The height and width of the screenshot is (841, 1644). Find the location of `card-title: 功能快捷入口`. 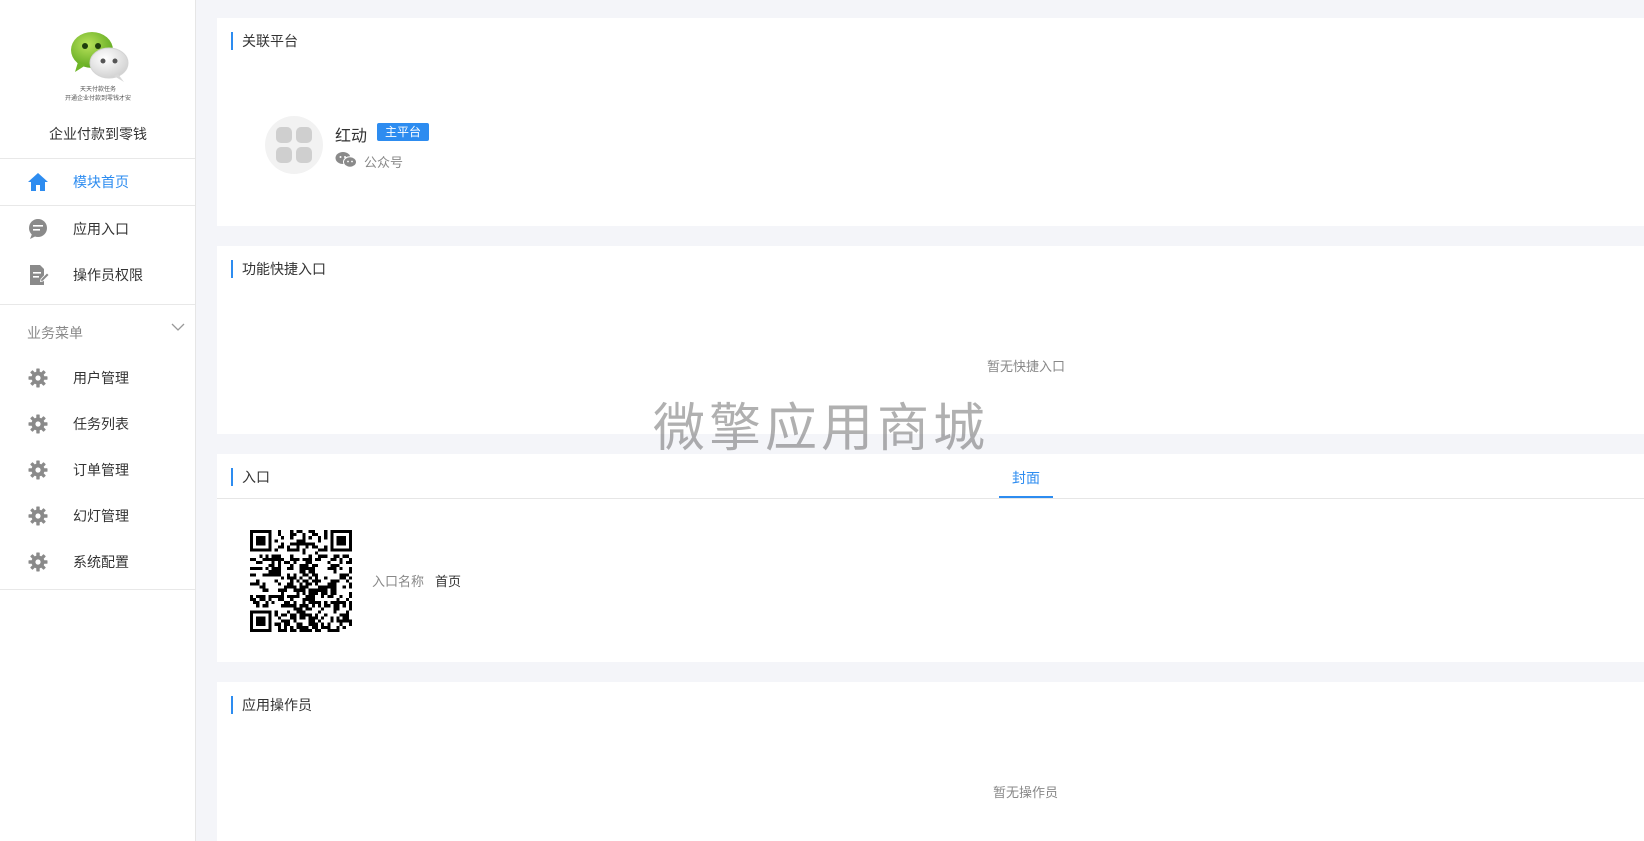

card-title: 功能快捷入口 is located at coordinates (278, 269).